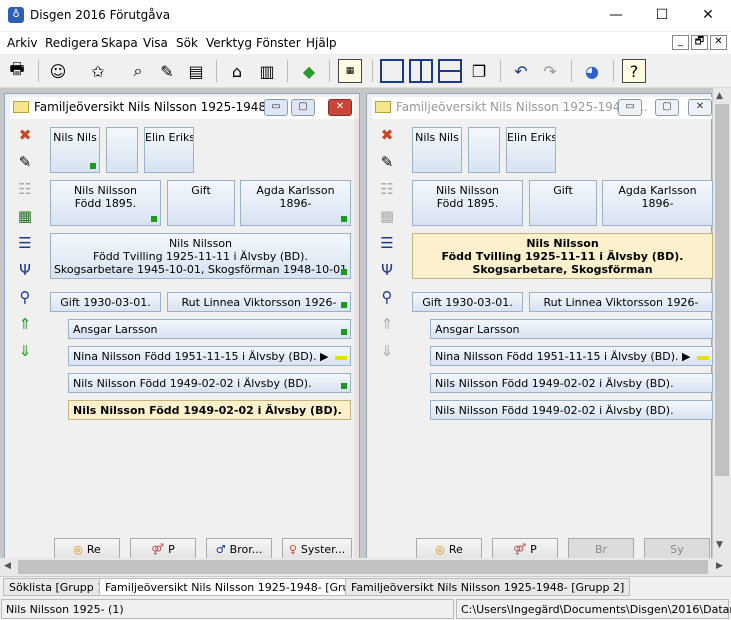 The image size is (731, 620). Describe the element at coordinates (680, 42) in the screenshot. I see `mdi-minimize-button: _` at that location.